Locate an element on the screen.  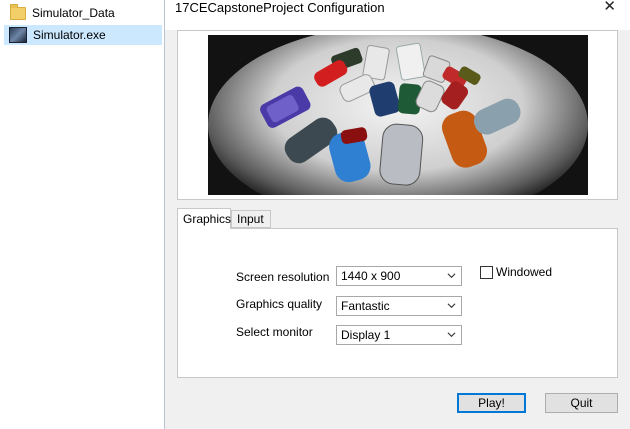
windowed-label: Windowed is located at coordinates (524, 272).